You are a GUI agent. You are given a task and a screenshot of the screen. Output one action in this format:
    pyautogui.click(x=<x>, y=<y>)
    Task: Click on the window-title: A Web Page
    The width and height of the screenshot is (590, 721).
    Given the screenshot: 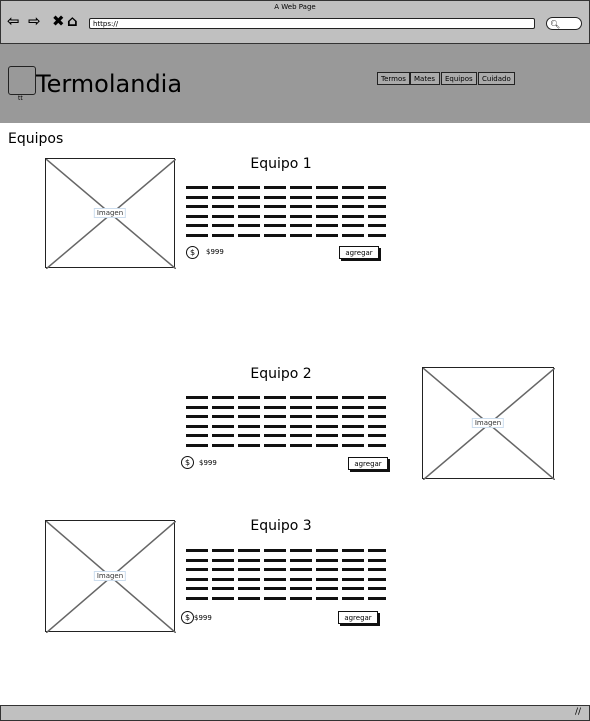 What is the action you would take?
    pyautogui.click(x=295, y=7)
    